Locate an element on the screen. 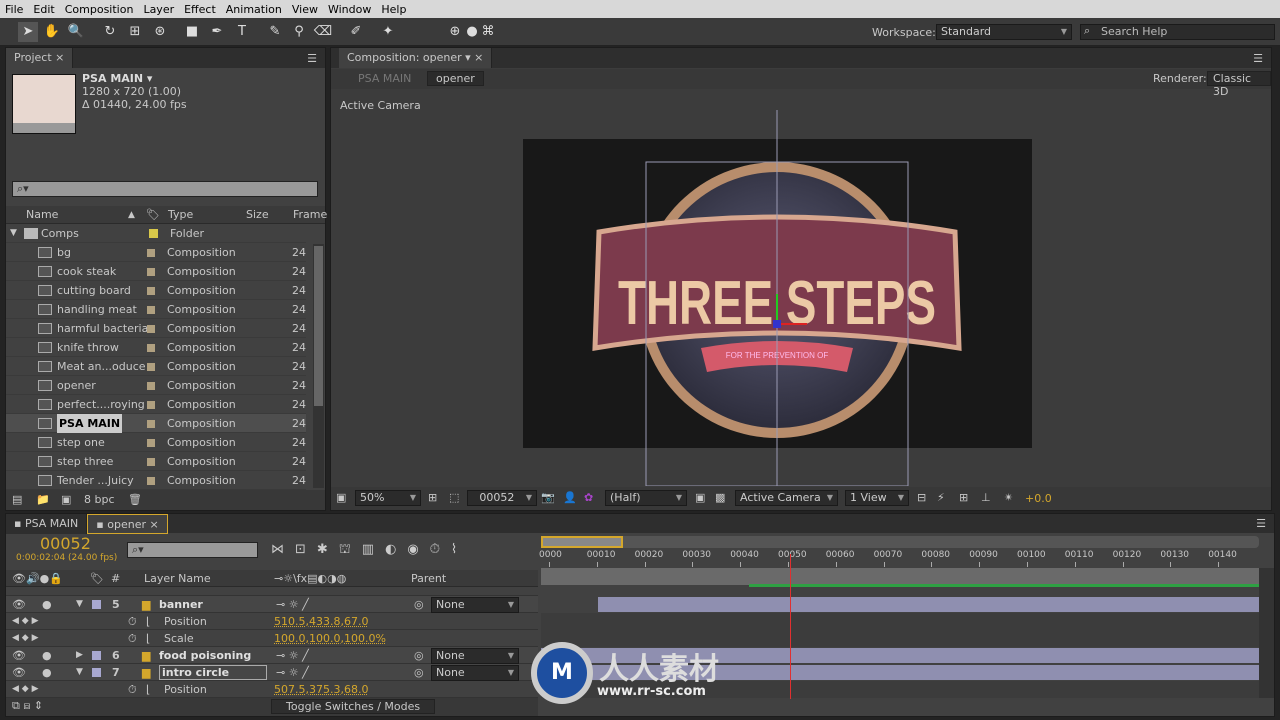 This screenshot has height=720, width=1280. workspace-dropdown: Standard is located at coordinates (1004, 32).